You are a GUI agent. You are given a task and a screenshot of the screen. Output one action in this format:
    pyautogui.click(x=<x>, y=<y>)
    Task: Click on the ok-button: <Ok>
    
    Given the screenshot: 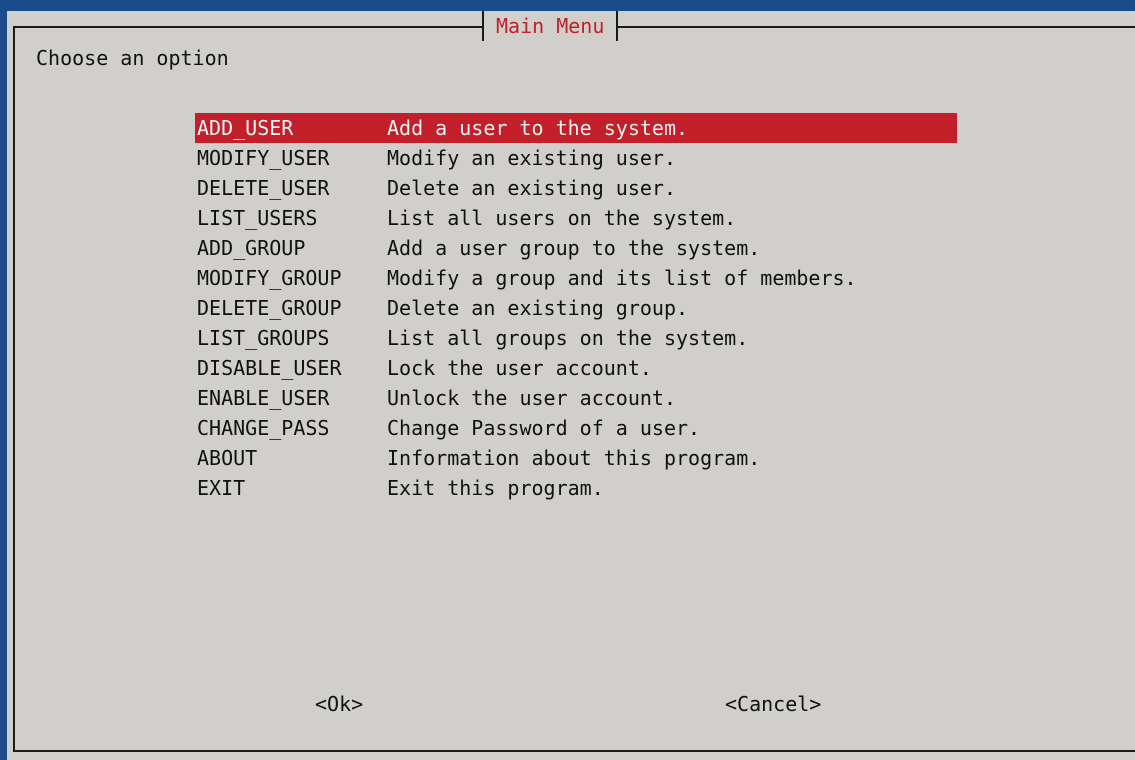 What is the action you would take?
    pyautogui.click(x=339, y=704)
    